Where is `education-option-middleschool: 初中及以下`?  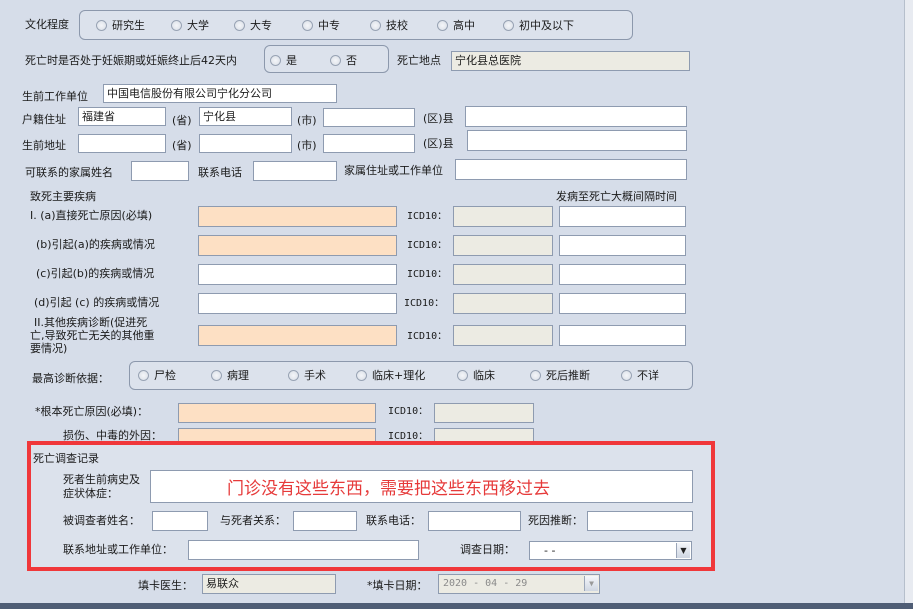 education-option-middleschool: 初中及以下 is located at coordinates (538, 25).